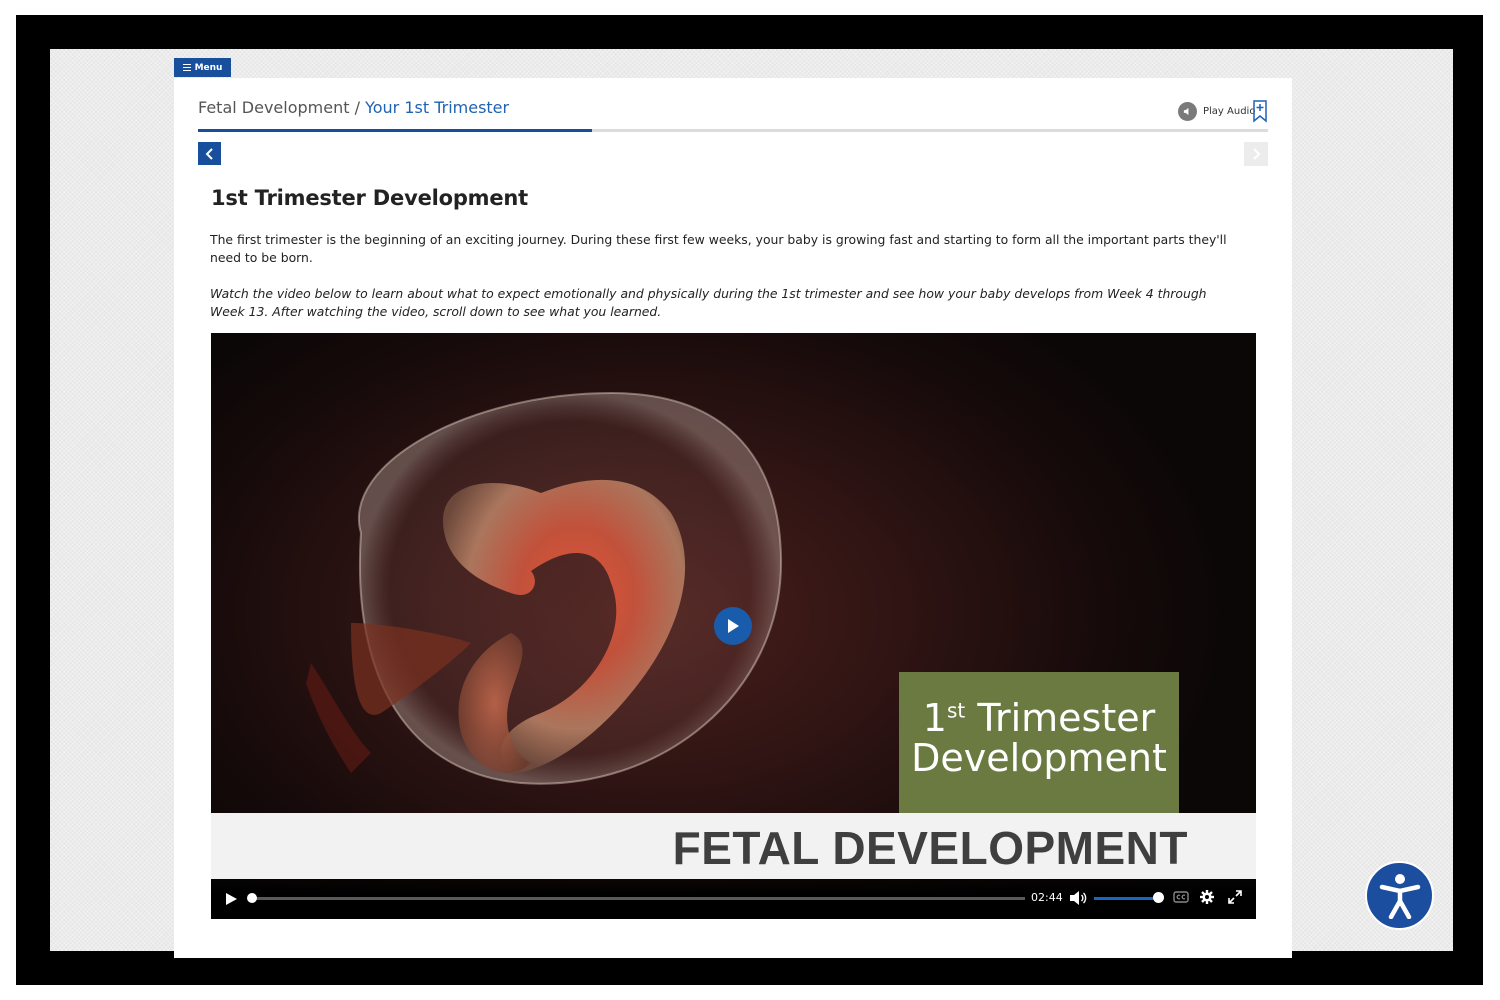 The image size is (1500, 1000). Describe the element at coordinates (1158, 897) in the screenshot. I see `volume-handle` at that location.